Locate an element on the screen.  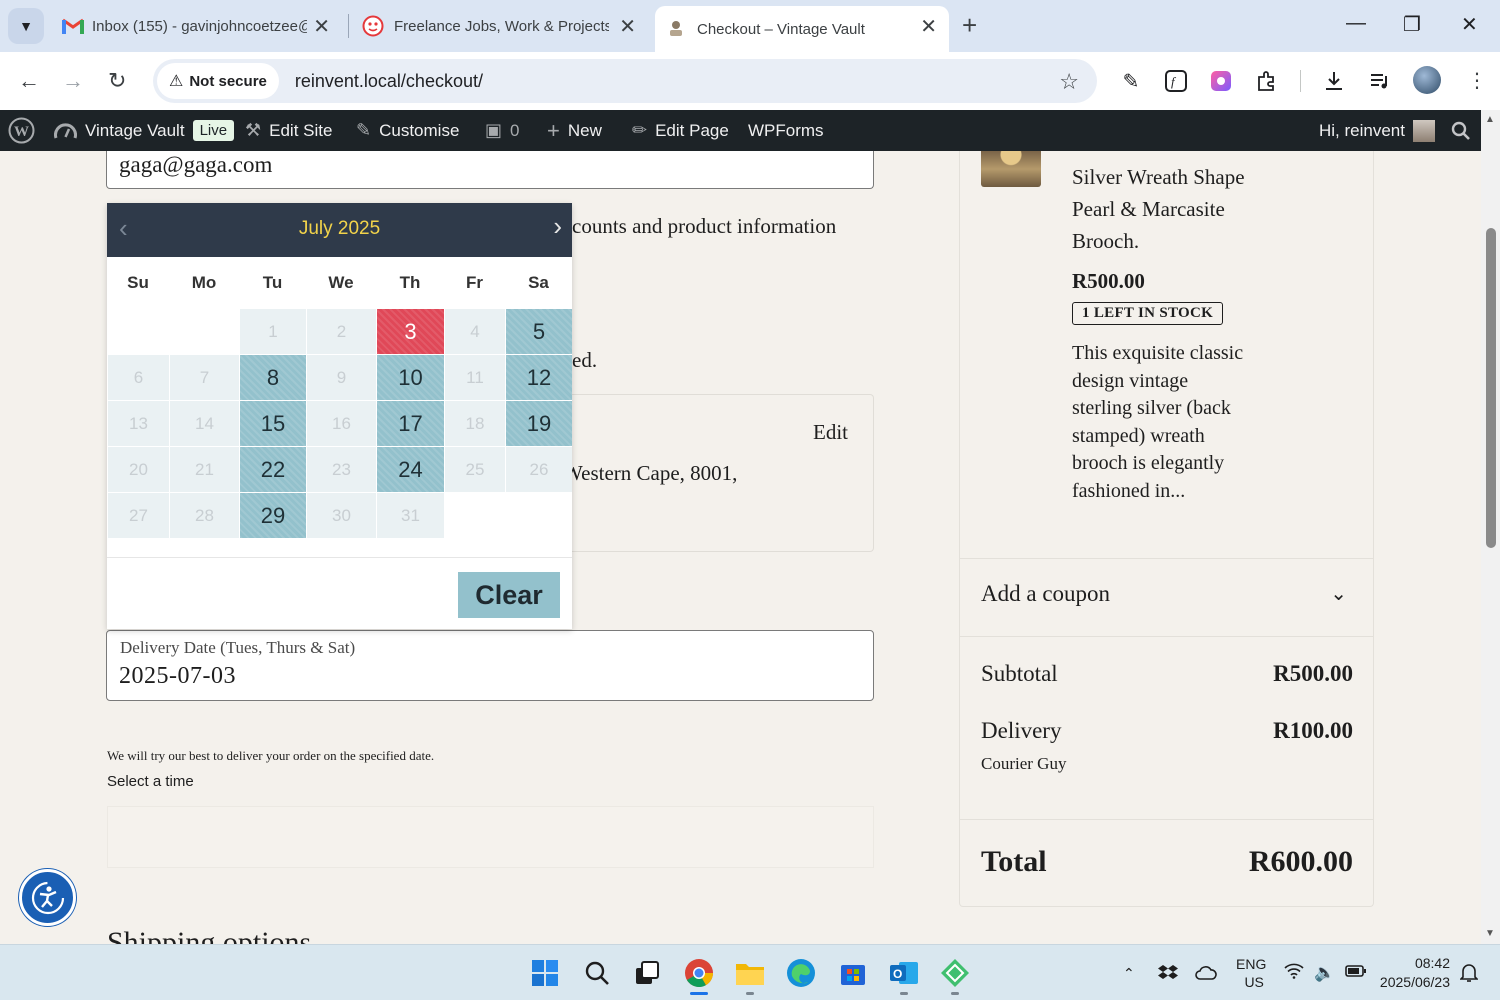
customise-link: ✎ Customise is located at coordinates (407, 130).